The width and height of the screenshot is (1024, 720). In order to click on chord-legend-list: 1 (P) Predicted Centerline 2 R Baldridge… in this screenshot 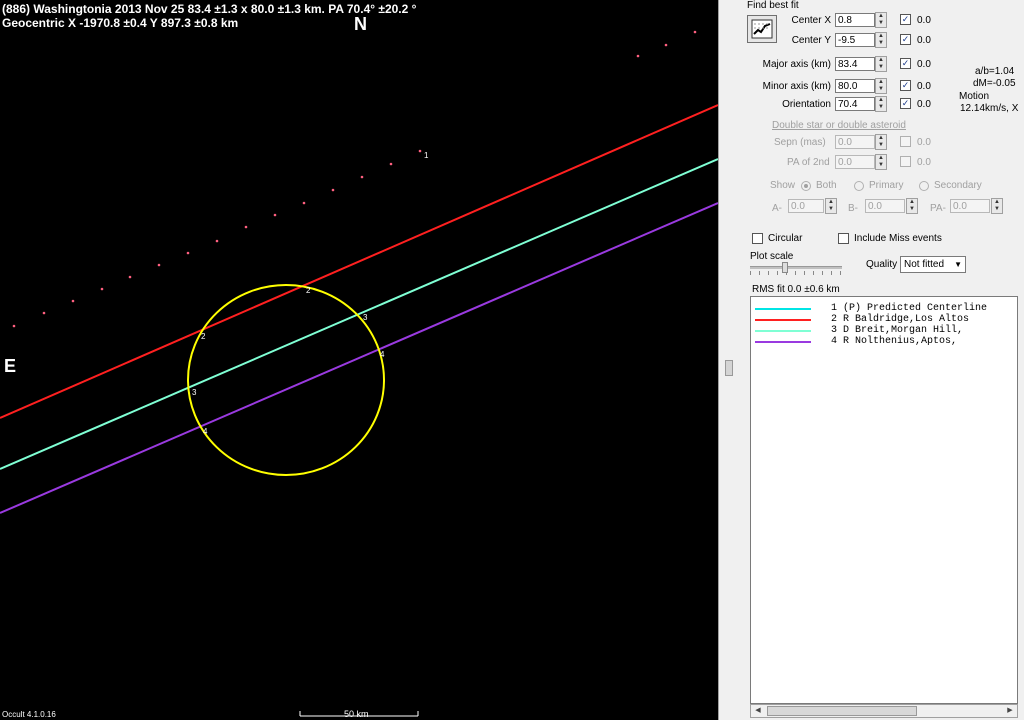, I will do `click(884, 500)`.